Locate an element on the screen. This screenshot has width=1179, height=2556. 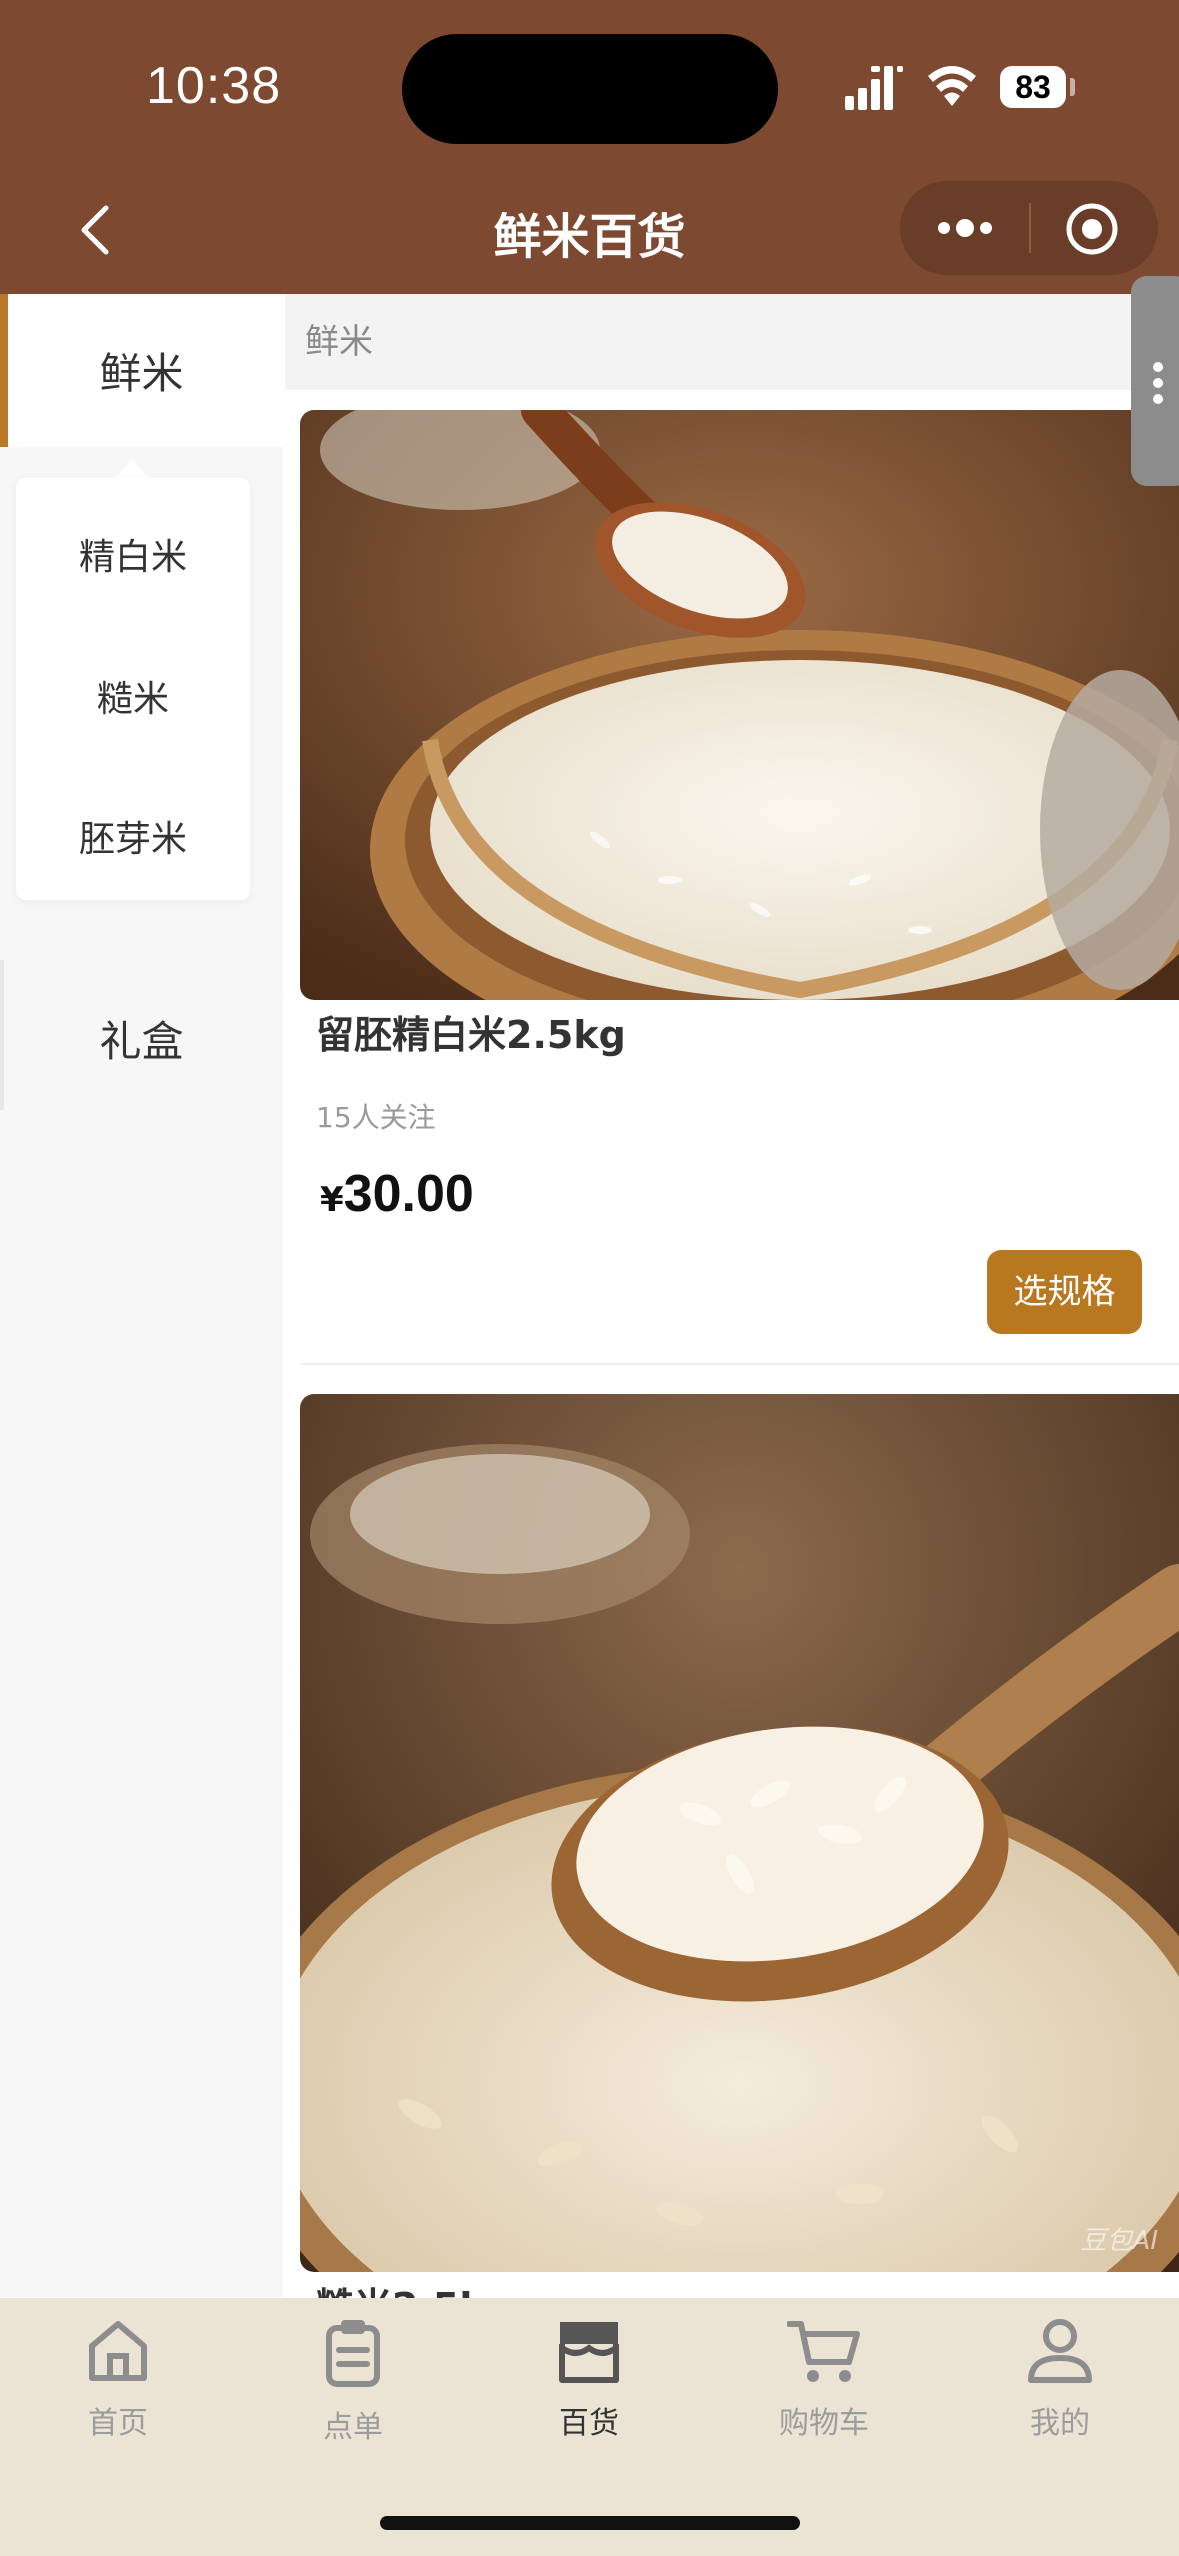
tab-mine: 我的 is located at coordinates (1060, 2380).